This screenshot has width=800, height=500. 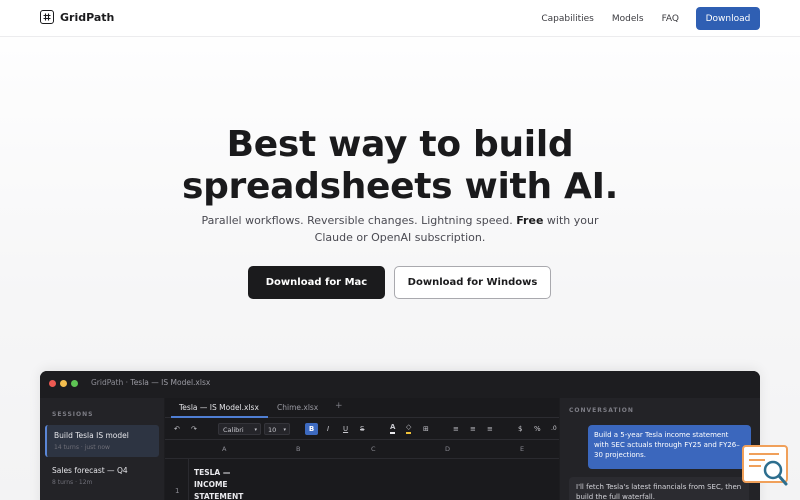 What do you see at coordinates (601, 410) in the screenshot?
I see `conversation-heading: CONVERSATION` at bounding box center [601, 410].